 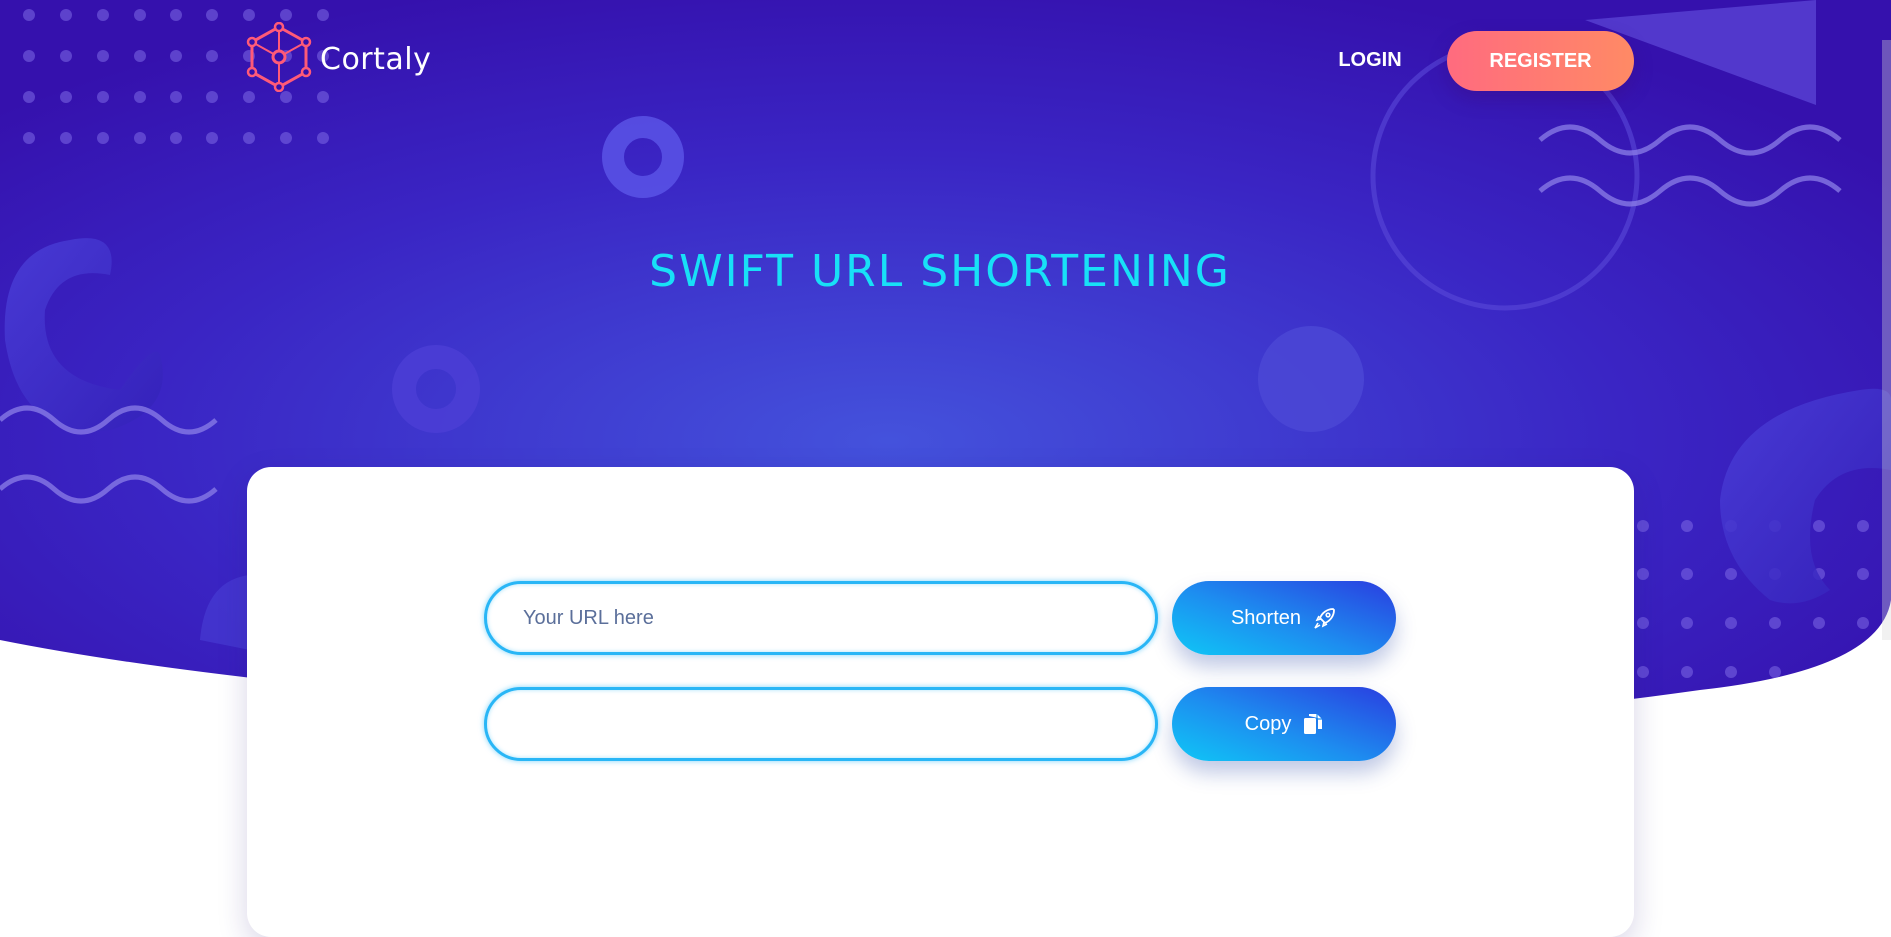 What do you see at coordinates (1313, 724) in the screenshot?
I see `copy-icon` at bounding box center [1313, 724].